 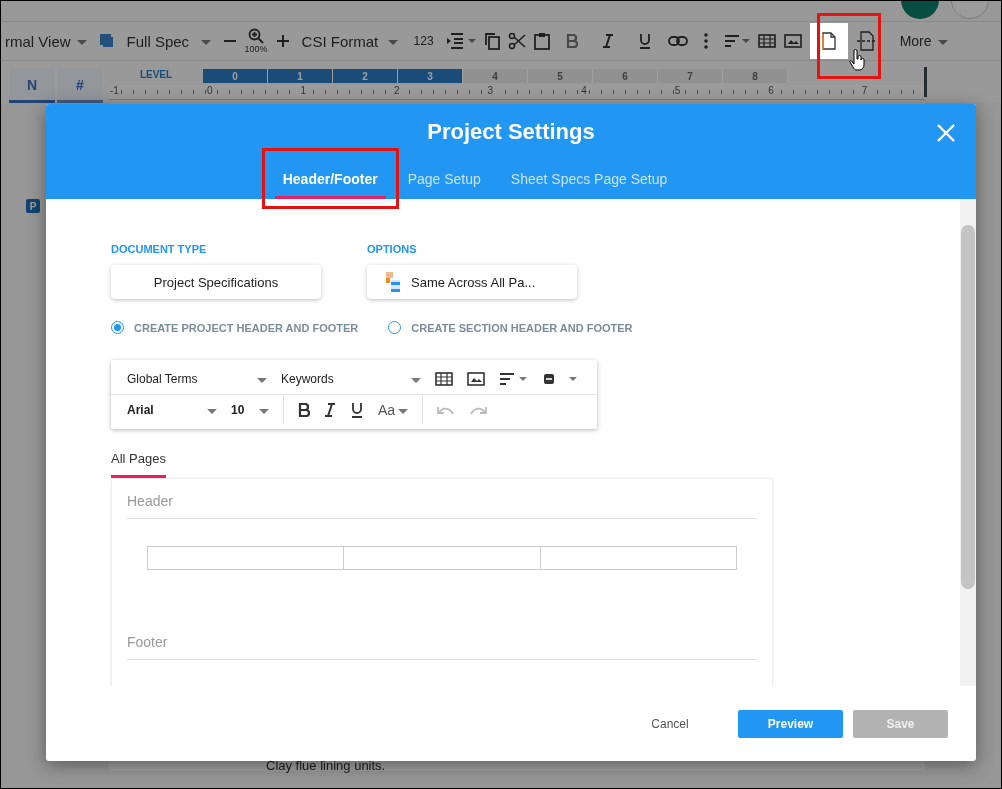 I want to click on dialog-tab: Sheet Specs Page Setup, so click(x=589, y=183).